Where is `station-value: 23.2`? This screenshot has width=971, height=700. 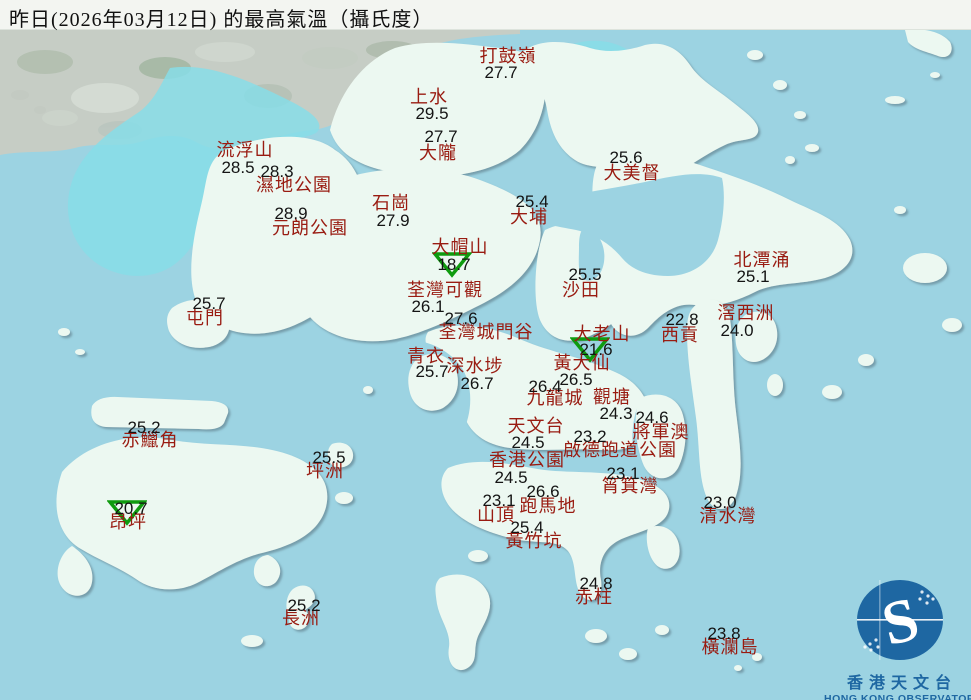 station-value: 23.2 is located at coordinates (590, 436).